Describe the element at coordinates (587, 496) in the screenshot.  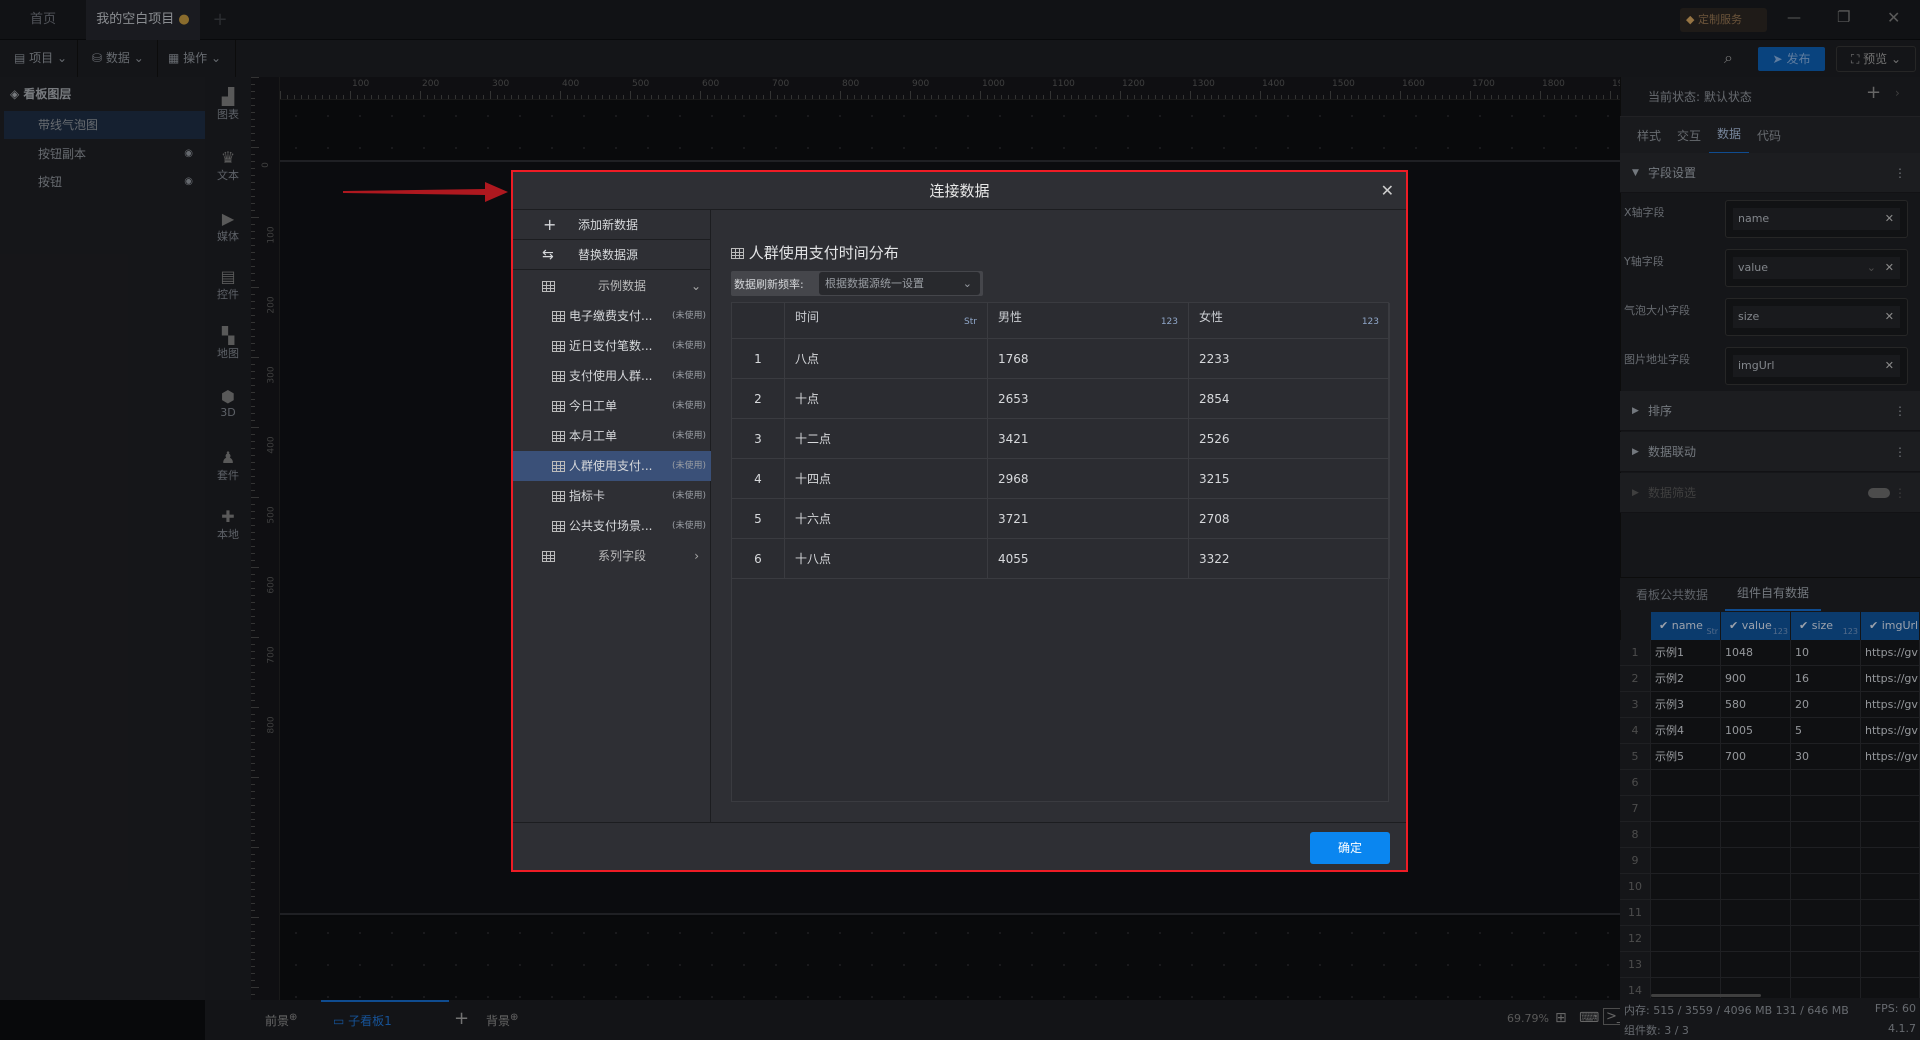
I see `dataset-label: 指标卡` at that location.